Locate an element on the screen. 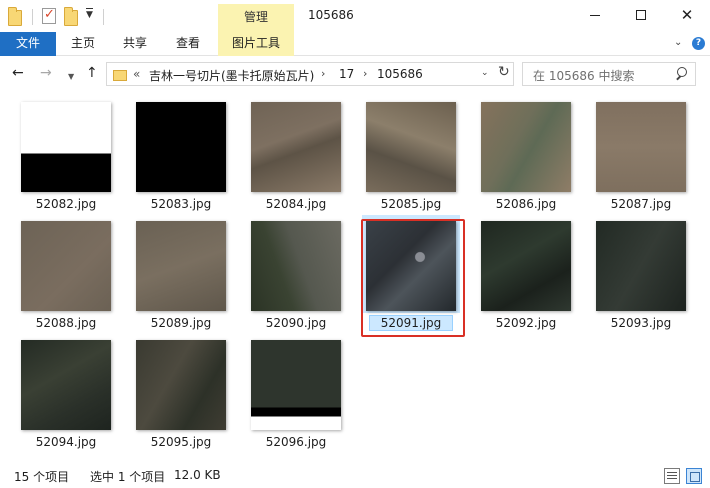  back-icon: ← is located at coordinates (18, 73).